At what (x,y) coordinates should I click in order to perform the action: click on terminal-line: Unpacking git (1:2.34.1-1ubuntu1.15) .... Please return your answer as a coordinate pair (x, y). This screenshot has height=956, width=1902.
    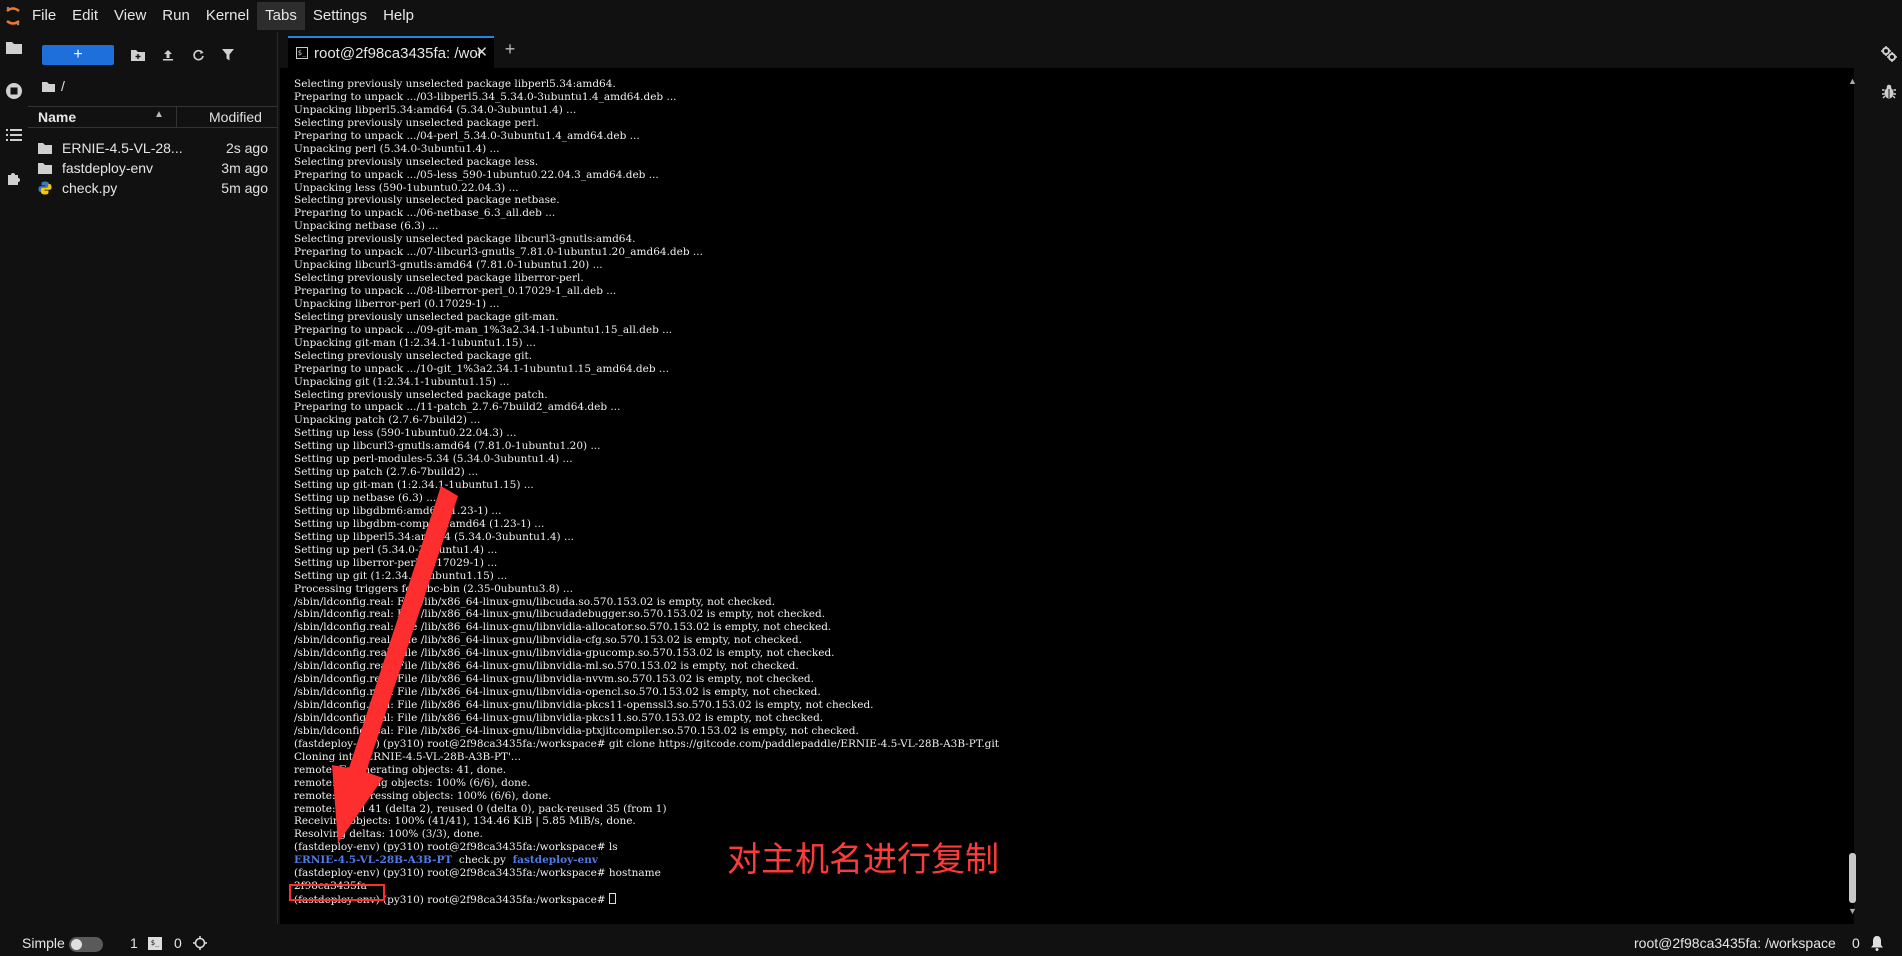
    Looking at the image, I should click on (402, 381).